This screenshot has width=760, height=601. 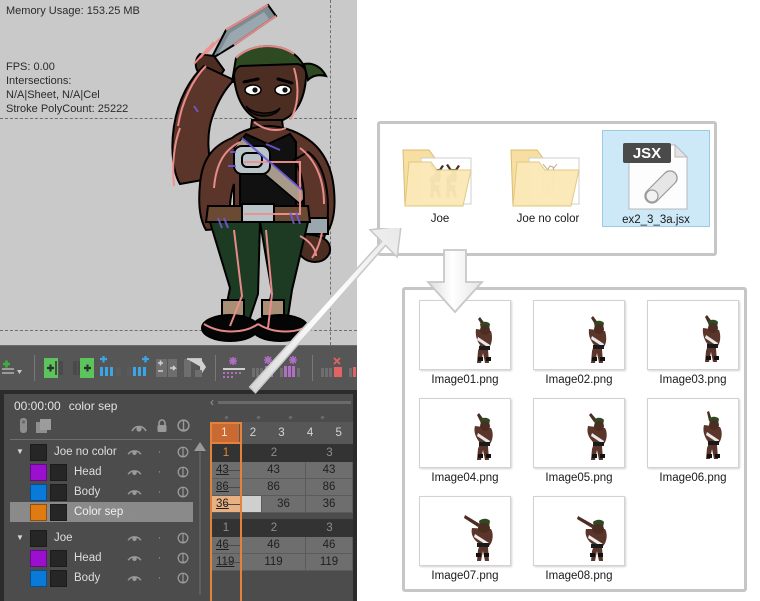 I want to click on collapse-column-icon, so click(x=236, y=368).